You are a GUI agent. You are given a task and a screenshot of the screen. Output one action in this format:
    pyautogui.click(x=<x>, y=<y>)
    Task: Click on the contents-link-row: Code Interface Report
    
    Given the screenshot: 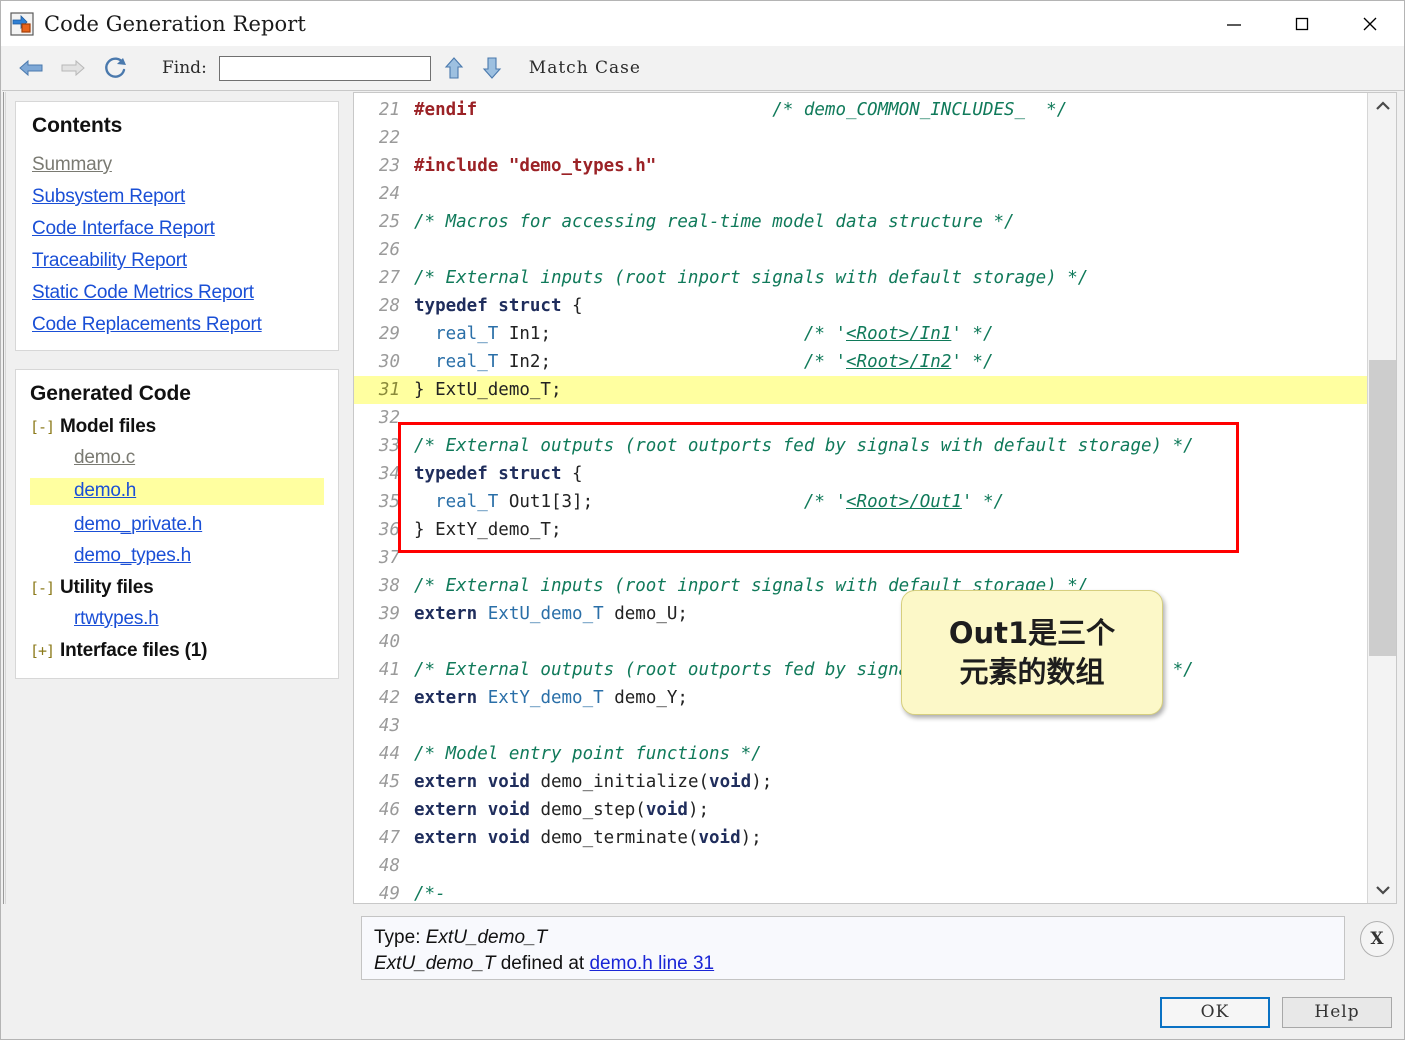 What is the action you would take?
    pyautogui.click(x=177, y=222)
    